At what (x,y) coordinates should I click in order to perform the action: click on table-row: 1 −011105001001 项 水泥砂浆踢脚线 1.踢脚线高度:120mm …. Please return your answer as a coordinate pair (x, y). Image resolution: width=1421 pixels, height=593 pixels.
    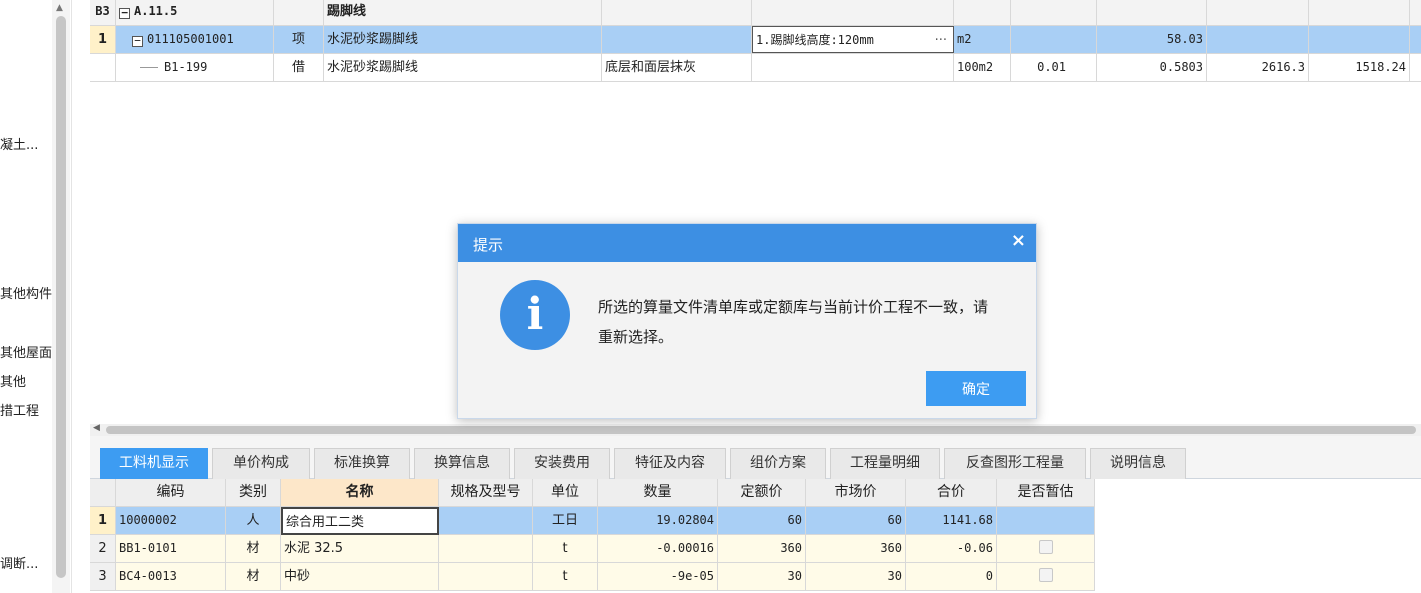
    Looking at the image, I should click on (755, 40).